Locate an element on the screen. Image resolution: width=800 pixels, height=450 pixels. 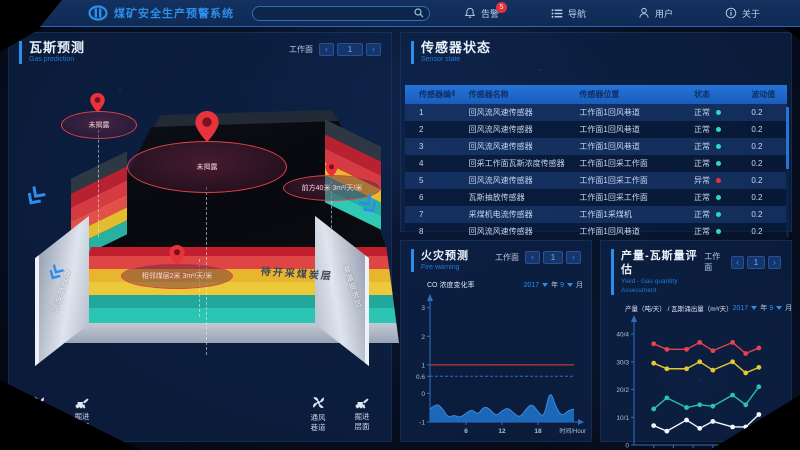
table-row: 3 回风流风速传感器 工作面1回风巷道 正常 0.2 is located at coordinates (596, 146).